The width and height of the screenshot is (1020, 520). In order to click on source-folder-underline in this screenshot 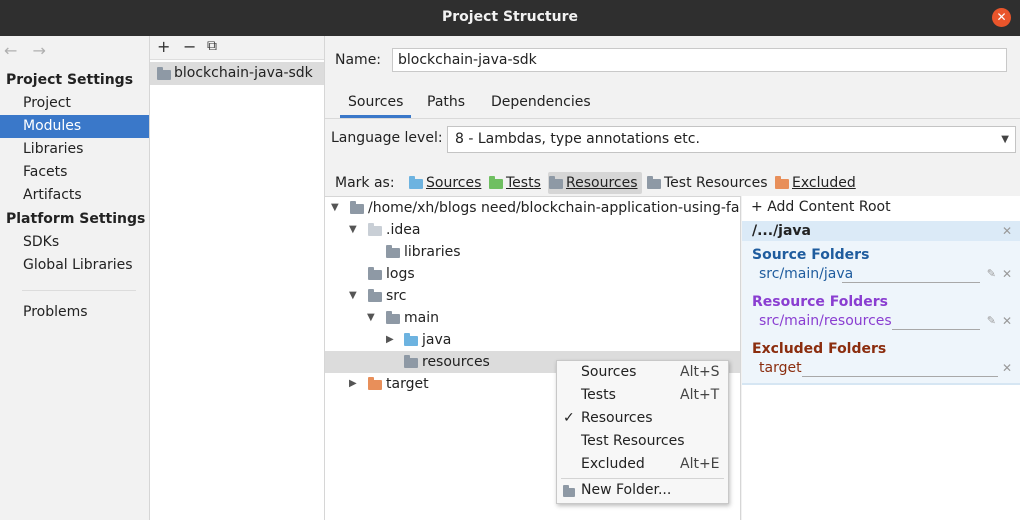, I will do `click(911, 282)`.